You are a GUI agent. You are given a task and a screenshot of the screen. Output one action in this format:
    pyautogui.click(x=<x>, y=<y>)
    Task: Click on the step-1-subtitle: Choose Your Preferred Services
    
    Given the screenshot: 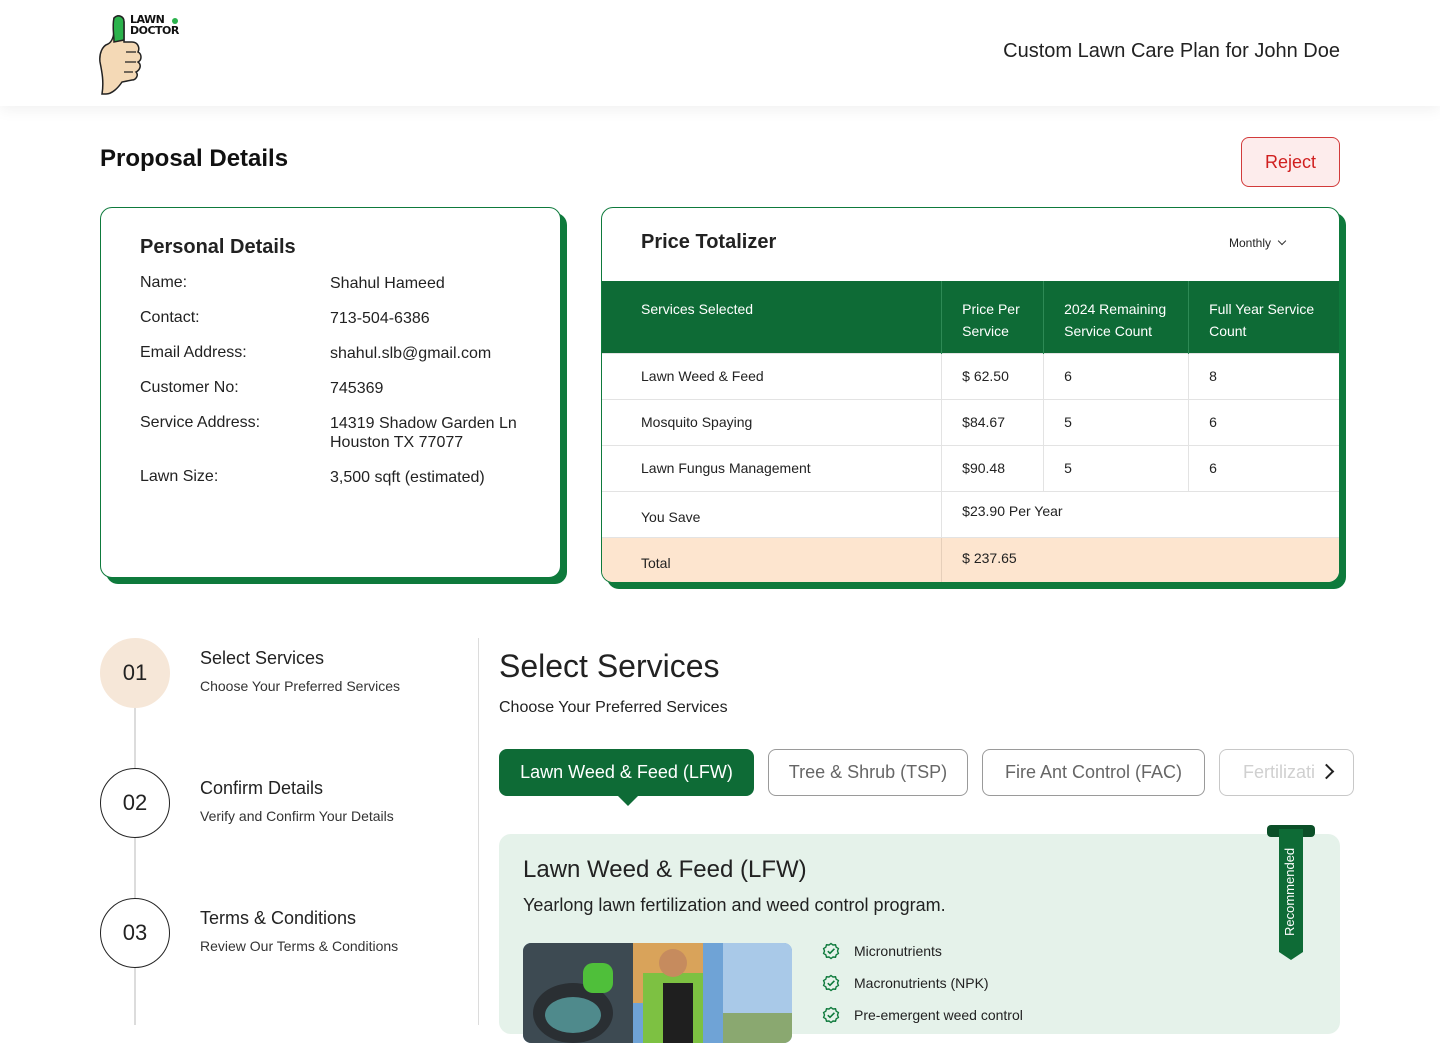 What is the action you would take?
    pyautogui.click(x=300, y=686)
    